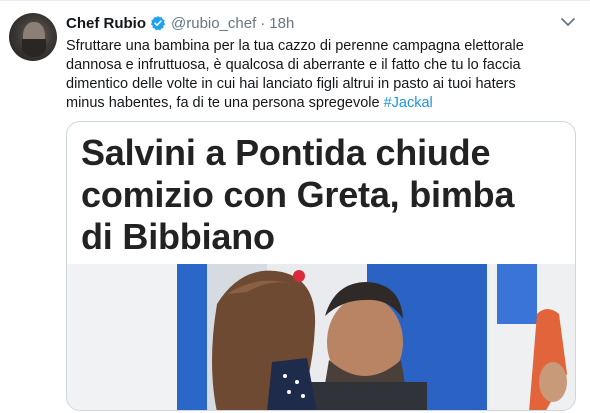  I want to click on headline-line: di Bibbiano, so click(178, 236).